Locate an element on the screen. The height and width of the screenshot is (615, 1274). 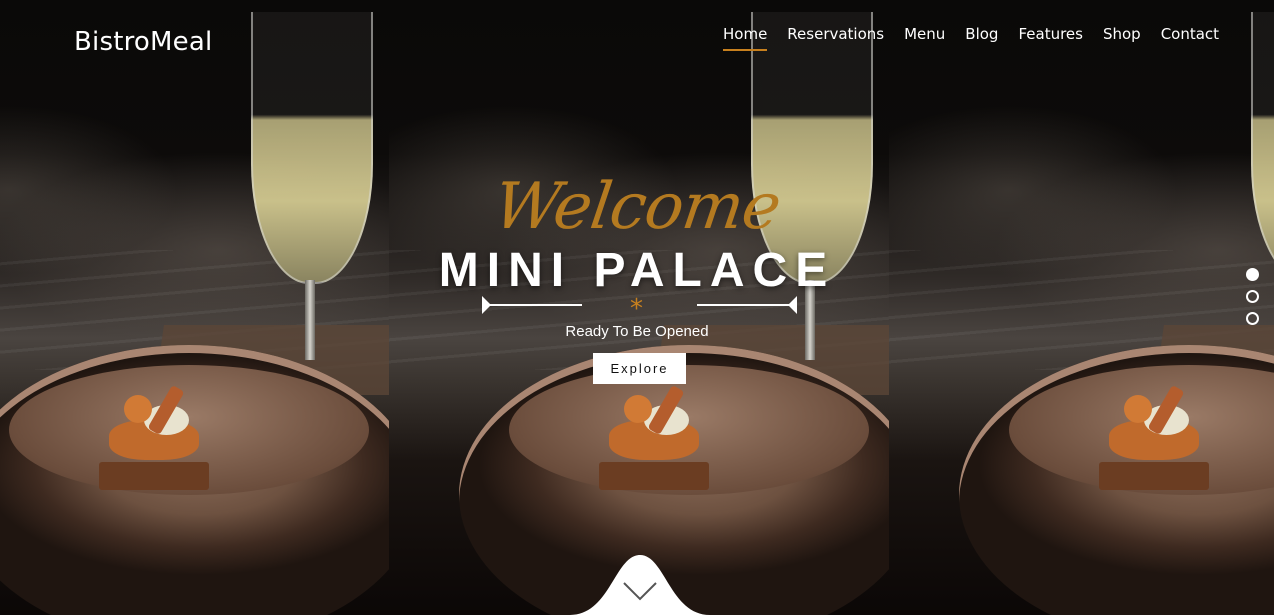
nav-blog: Blog is located at coordinates (981, 38).